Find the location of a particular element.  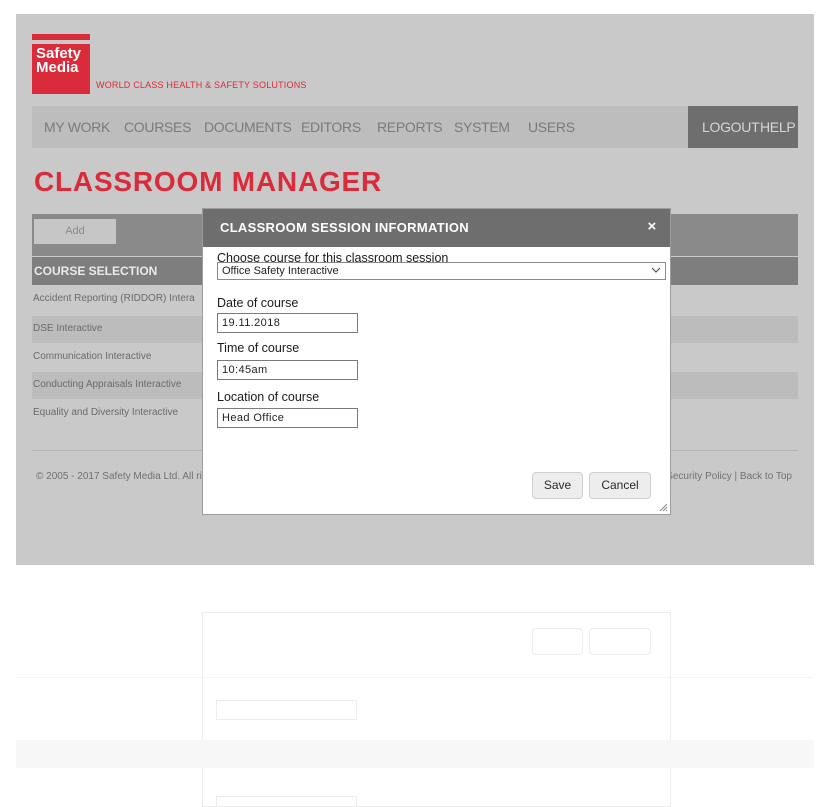

nav-item-documents: DOCUMENTS is located at coordinates (248, 127).